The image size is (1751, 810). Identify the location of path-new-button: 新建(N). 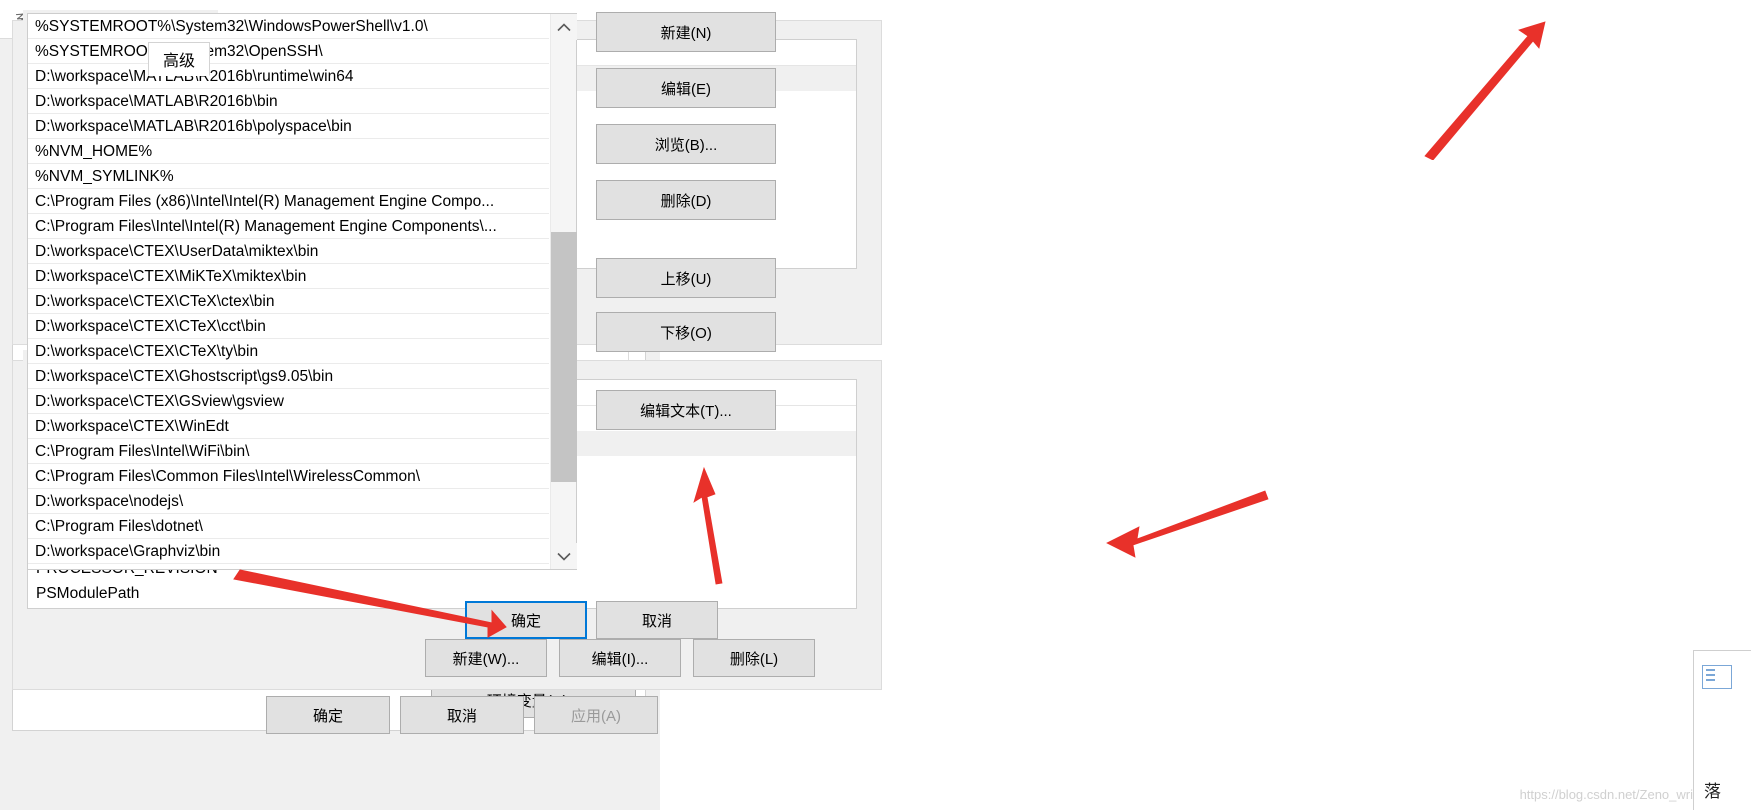
(686, 32).